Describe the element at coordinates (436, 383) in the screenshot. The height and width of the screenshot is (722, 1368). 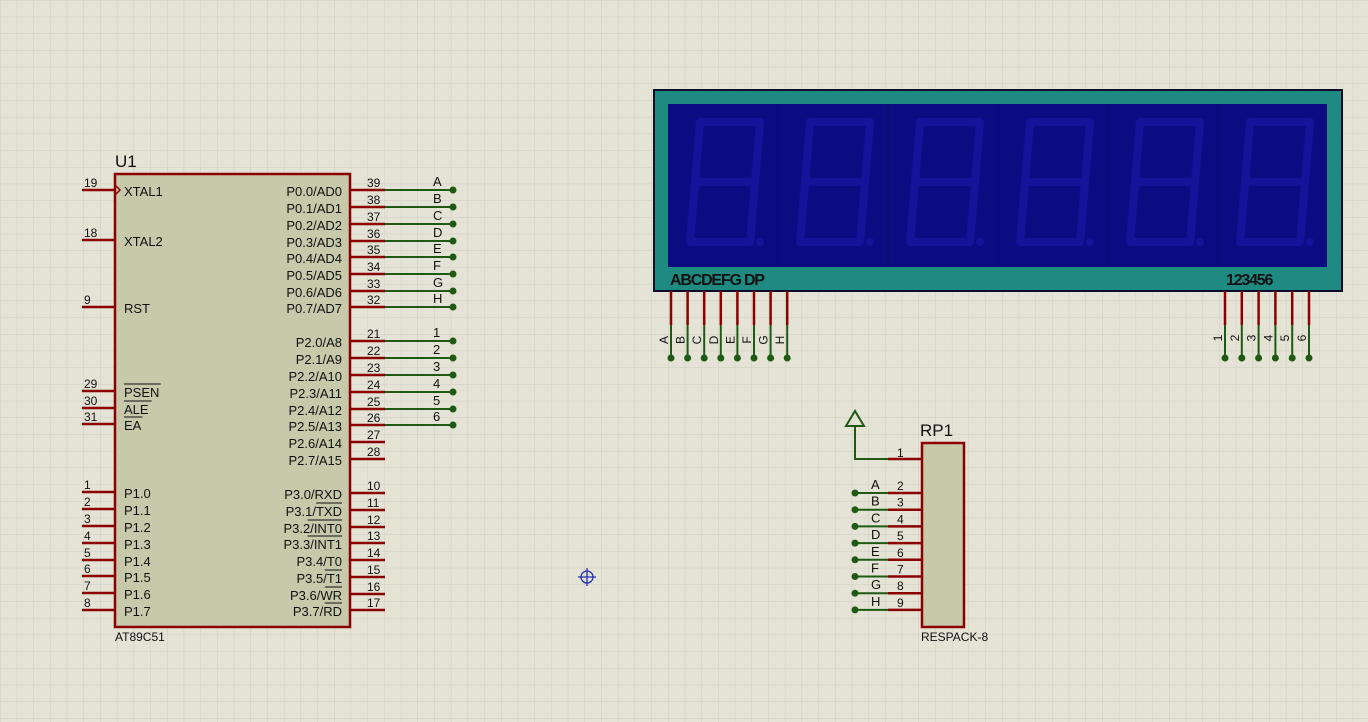
I see `net-label: 4` at that location.